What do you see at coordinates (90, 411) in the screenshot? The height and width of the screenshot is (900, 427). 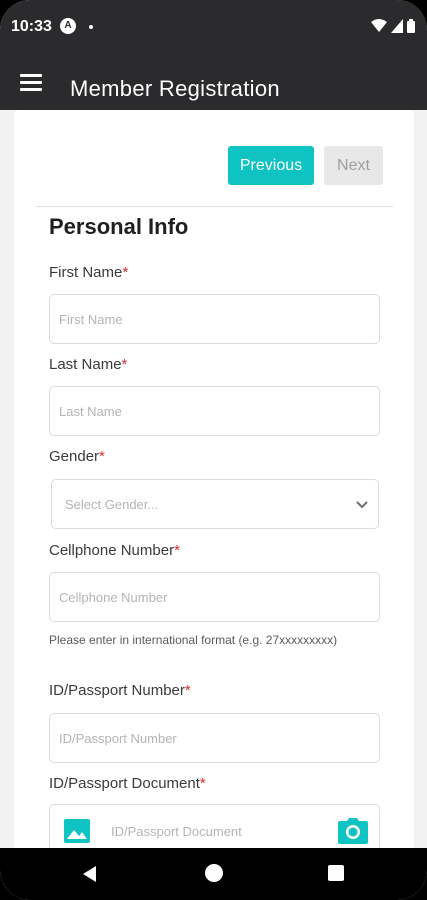 I see `last-name-placeholder: Last Name` at bounding box center [90, 411].